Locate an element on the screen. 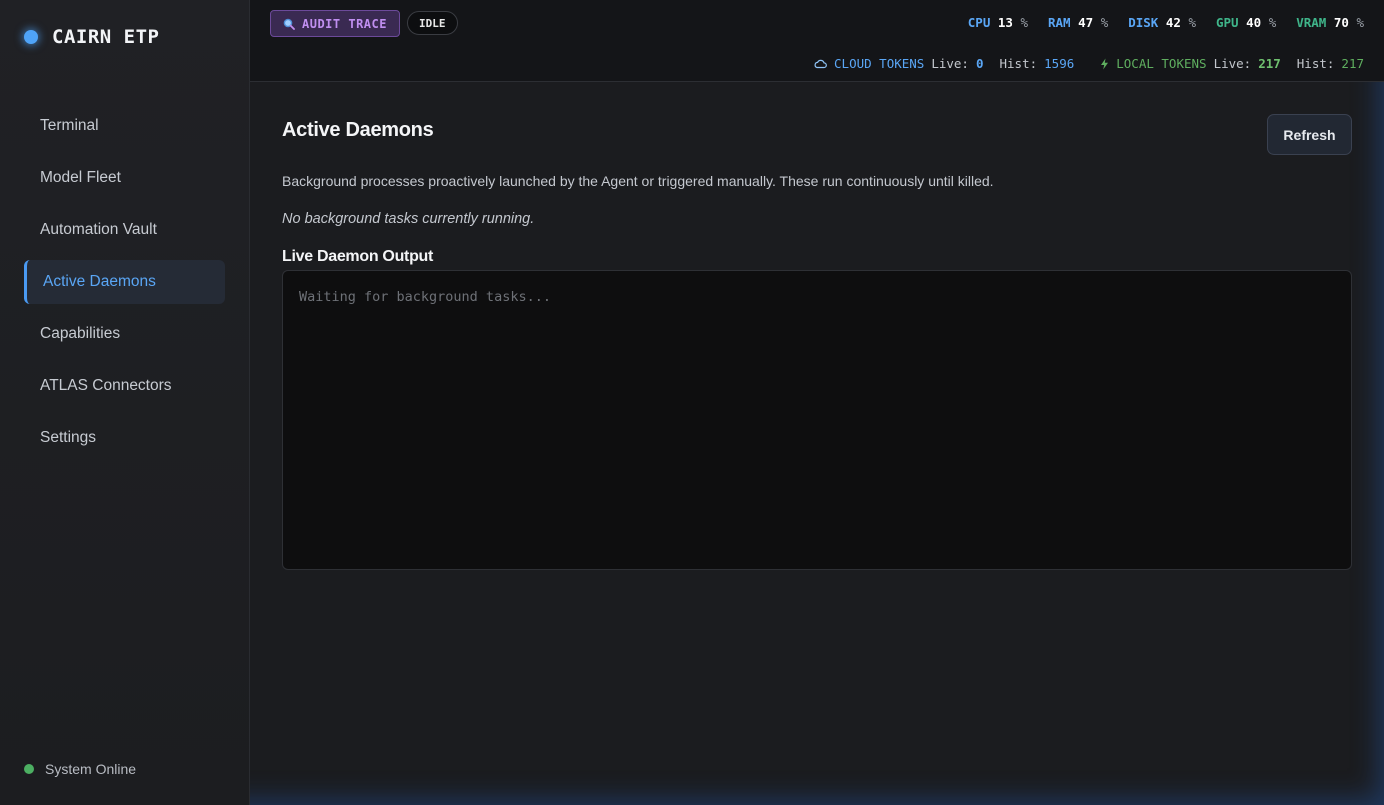  local-hist-label: Hist: is located at coordinates (1315, 63).